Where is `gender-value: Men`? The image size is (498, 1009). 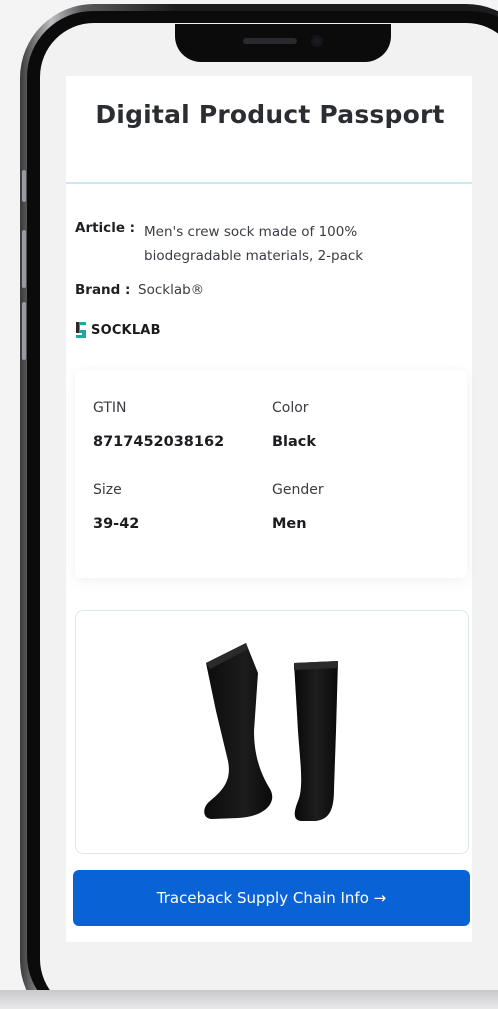
gender-value: Men is located at coordinates (289, 524).